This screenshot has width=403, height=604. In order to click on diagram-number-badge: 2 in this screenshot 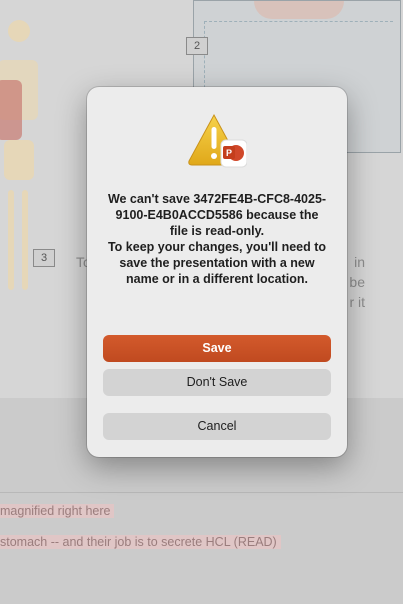, I will do `click(197, 46)`.